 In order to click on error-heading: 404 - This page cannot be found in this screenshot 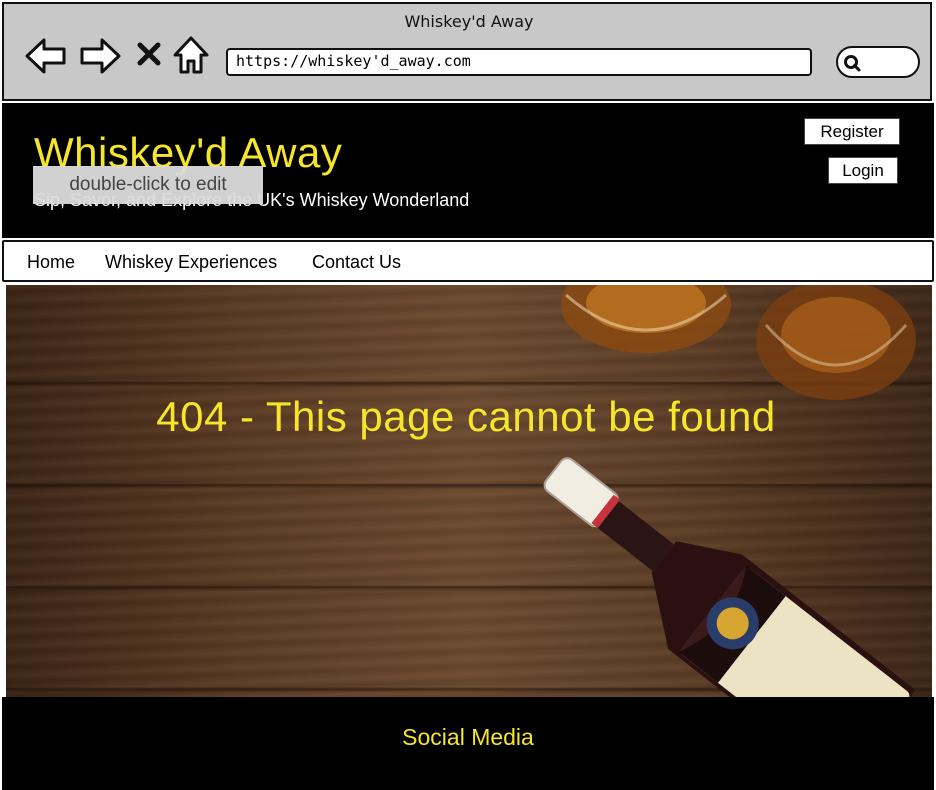, I will do `click(466, 416)`.